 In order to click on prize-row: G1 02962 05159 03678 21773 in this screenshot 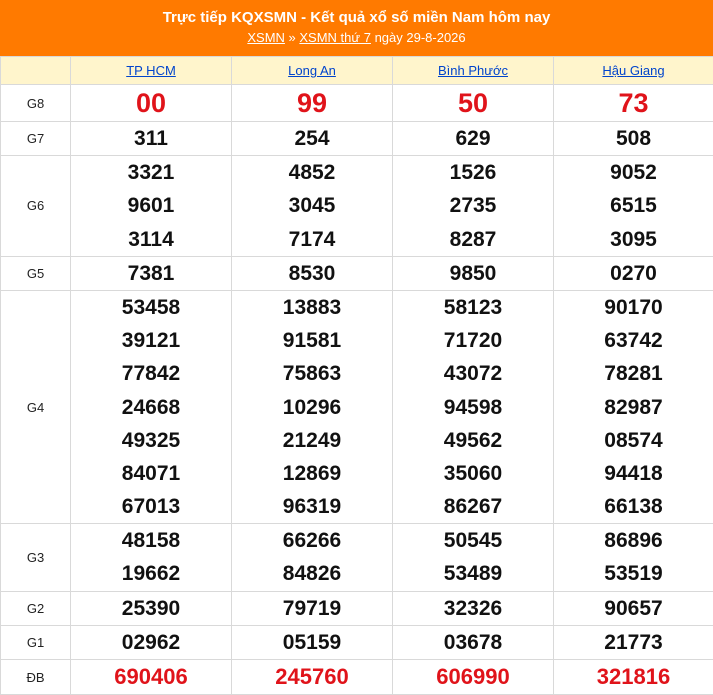, I will do `click(356, 642)`.